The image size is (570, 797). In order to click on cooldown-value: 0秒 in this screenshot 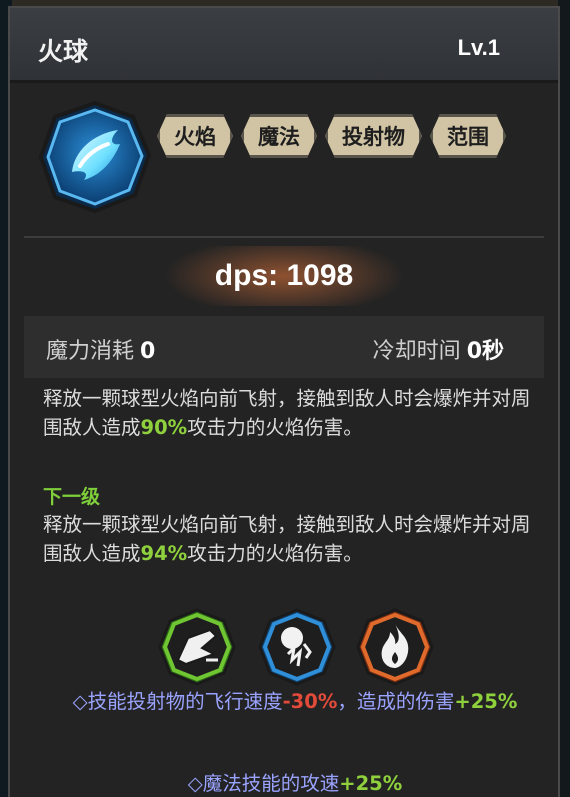, I will do `click(485, 351)`.